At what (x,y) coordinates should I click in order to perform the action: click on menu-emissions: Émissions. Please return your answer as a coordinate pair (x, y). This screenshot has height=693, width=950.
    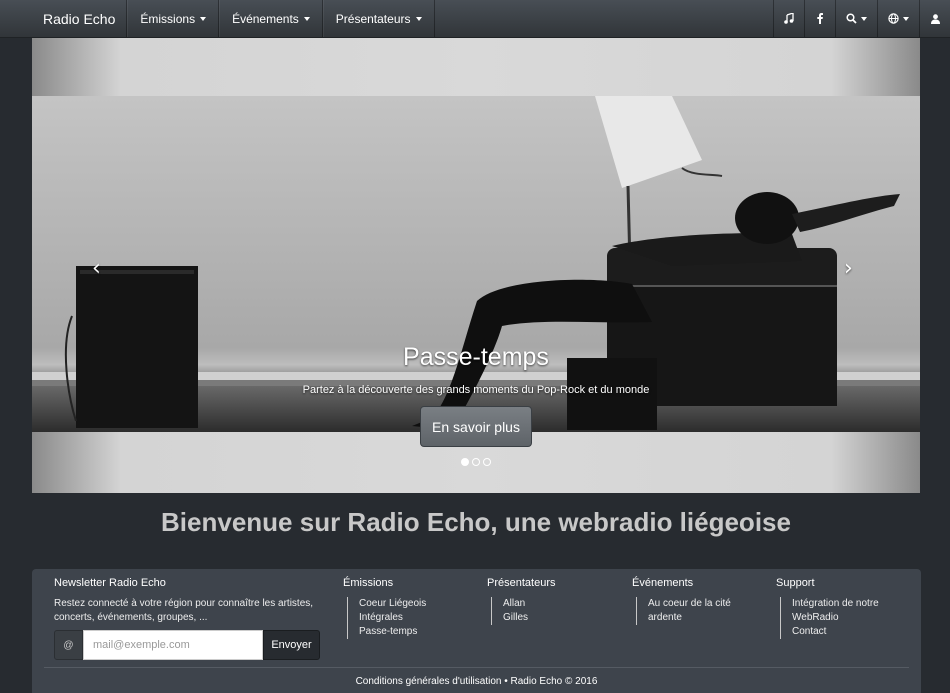
    Looking at the image, I should click on (173, 18).